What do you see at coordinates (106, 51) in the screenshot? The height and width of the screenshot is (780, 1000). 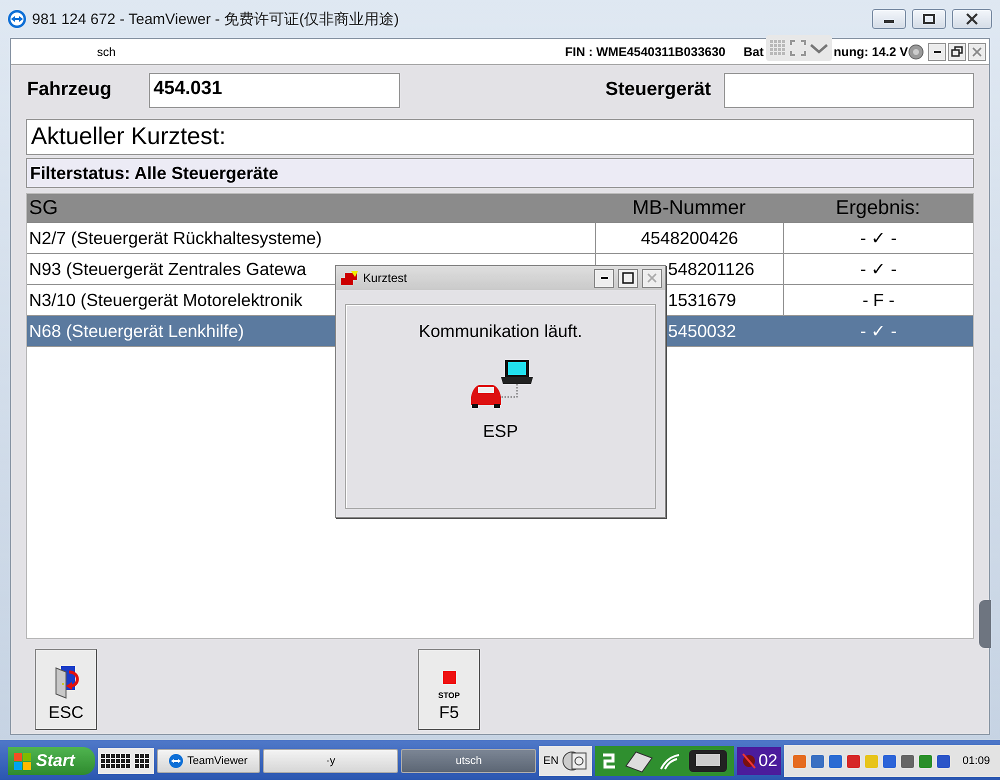 I see `user-label: sch` at bounding box center [106, 51].